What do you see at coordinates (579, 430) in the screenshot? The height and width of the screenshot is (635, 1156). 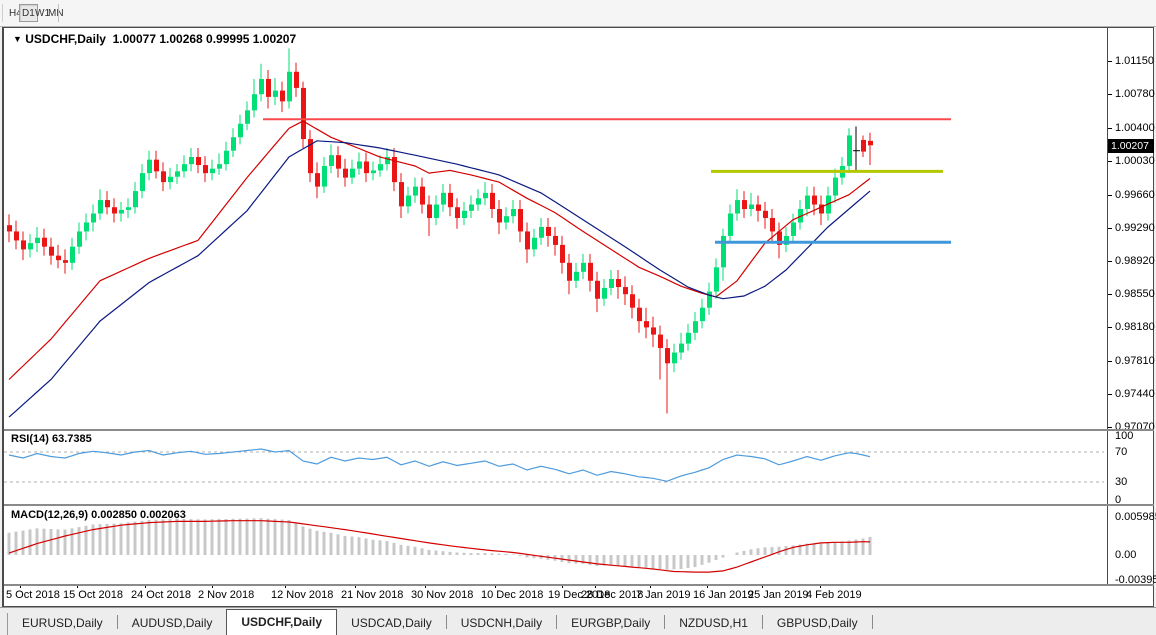 I see `rsi-panel-separator` at bounding box center [579, 430].